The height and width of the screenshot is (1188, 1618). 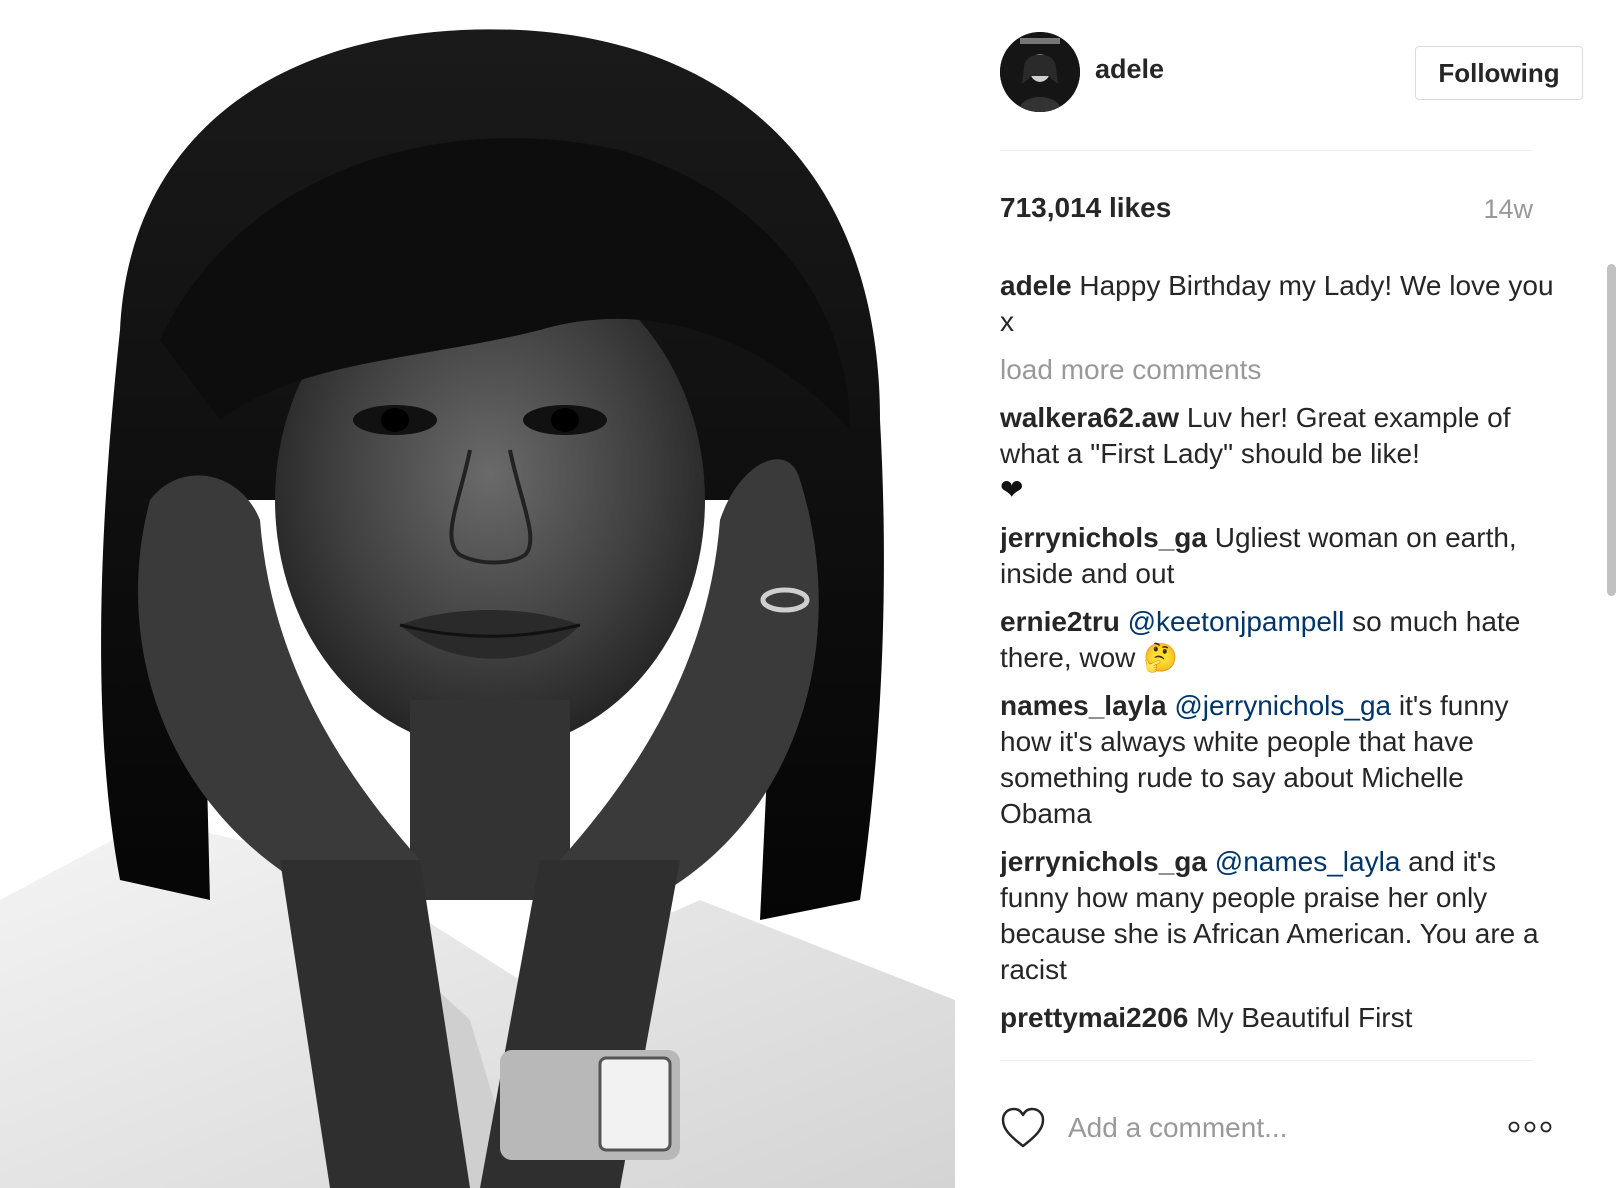 I want to click on likes-row: 713,014 likes 14w, so click(x=1266, y=212).